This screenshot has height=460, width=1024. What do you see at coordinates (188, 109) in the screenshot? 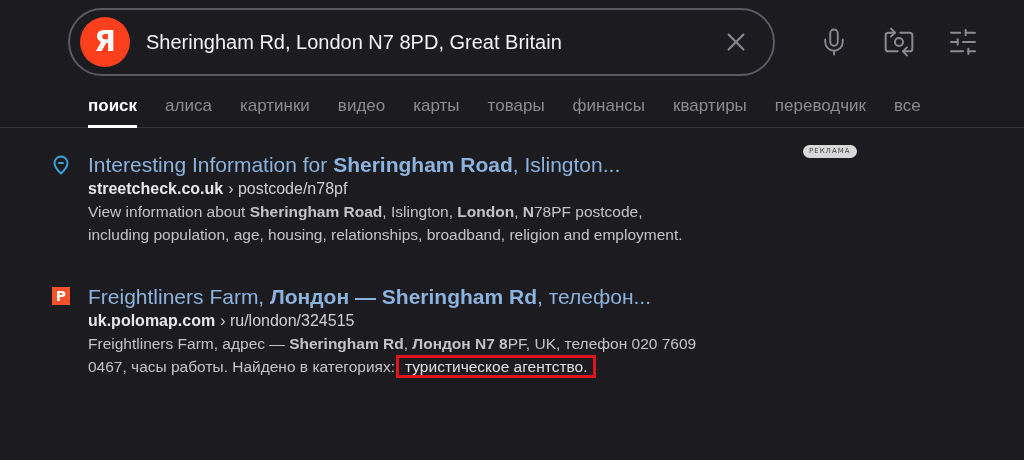
I see `tab: алиса` at bounding box center [188, 109].